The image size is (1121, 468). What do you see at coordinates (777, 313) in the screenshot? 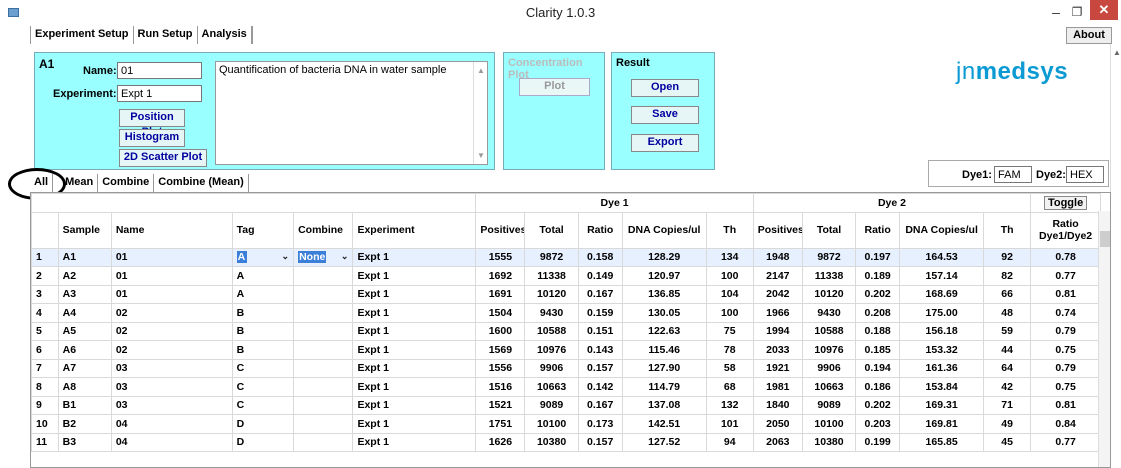
I see `cell-dye2-positives: 1966` at bounding box center [777, 313].